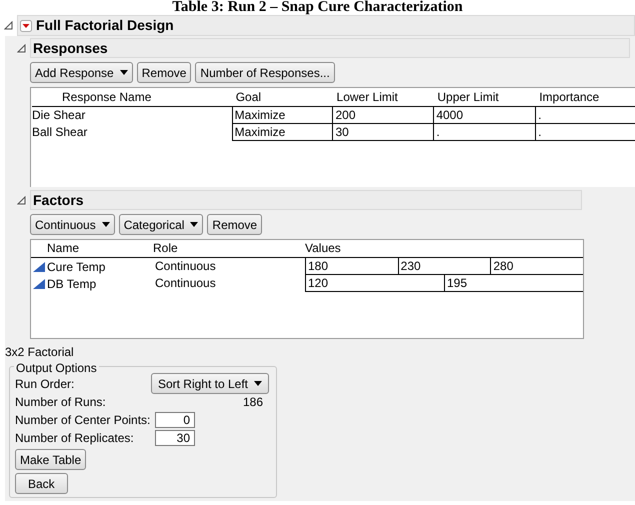 The width and height of the screenshot is (635, 505). What do you see at coordinates (306, 200) in the screenshot?
I see `section-header: Factors` at bounding box center [306, 200].